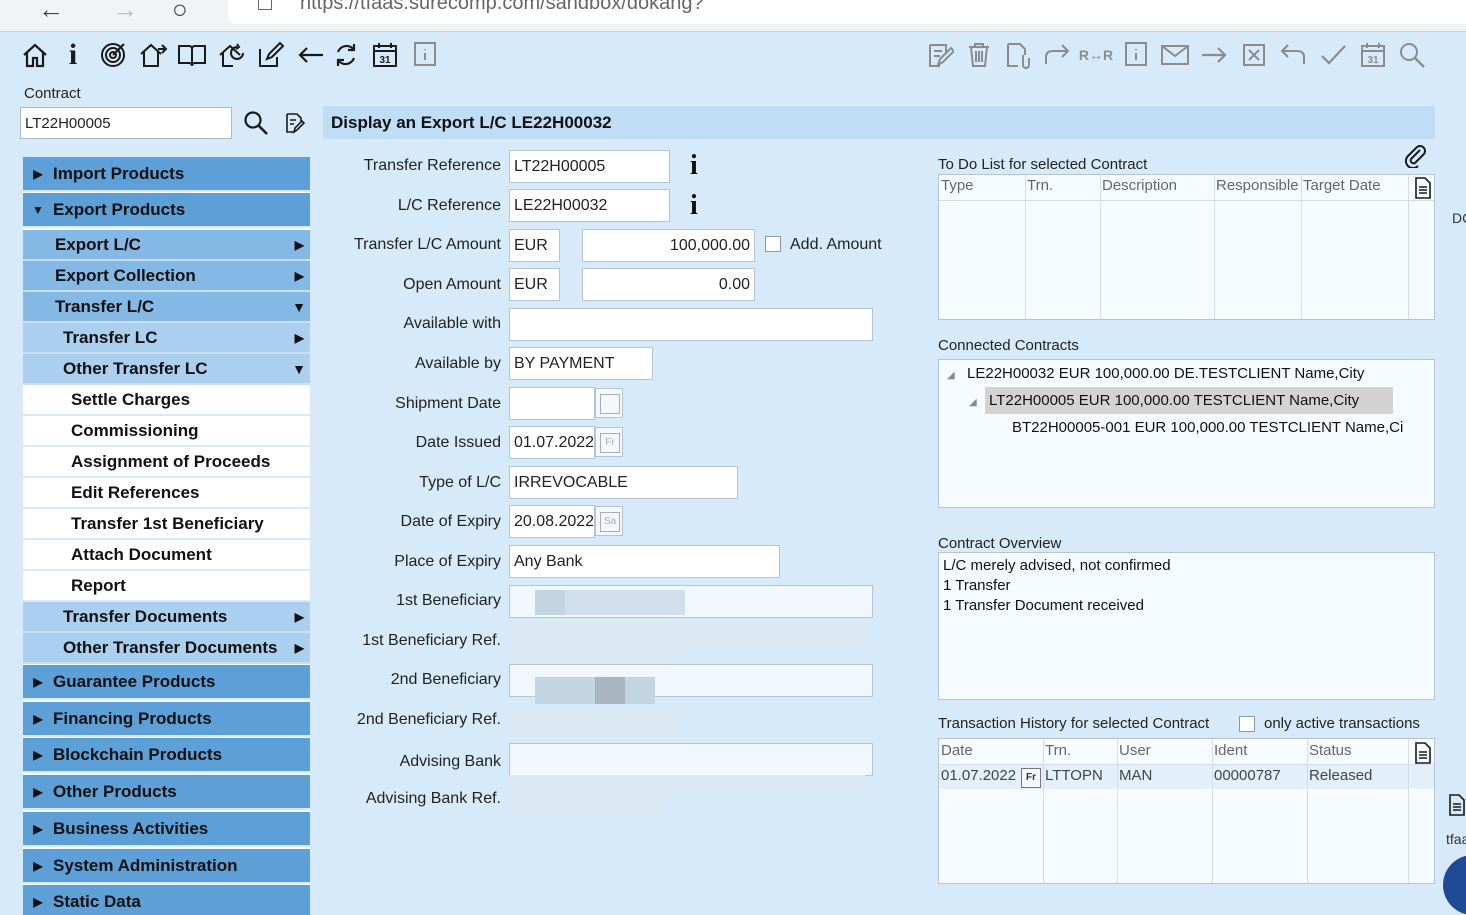 The width and height of the screenshot is (1466, 915). I want to click on refresh-icon, so click(346, 55).